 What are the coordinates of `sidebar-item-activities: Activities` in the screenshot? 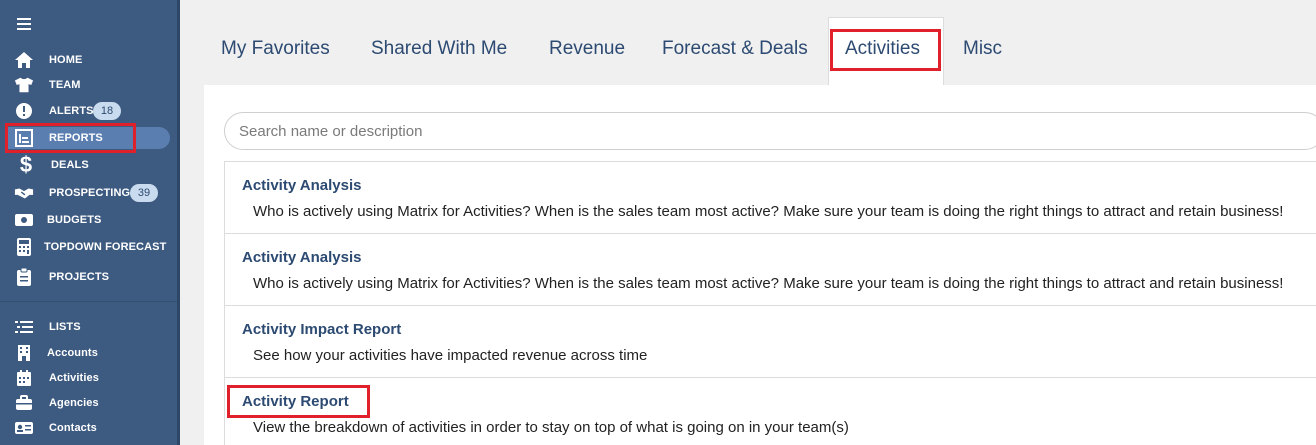 It's located at (87, 378).